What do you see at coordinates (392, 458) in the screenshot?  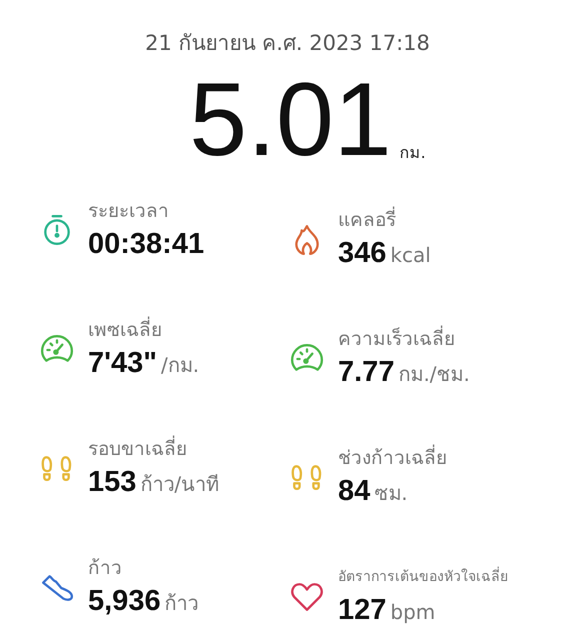 I see `stat-label: ช่วงก้าวเฉลี่ย` at bounding box center [392, 458].